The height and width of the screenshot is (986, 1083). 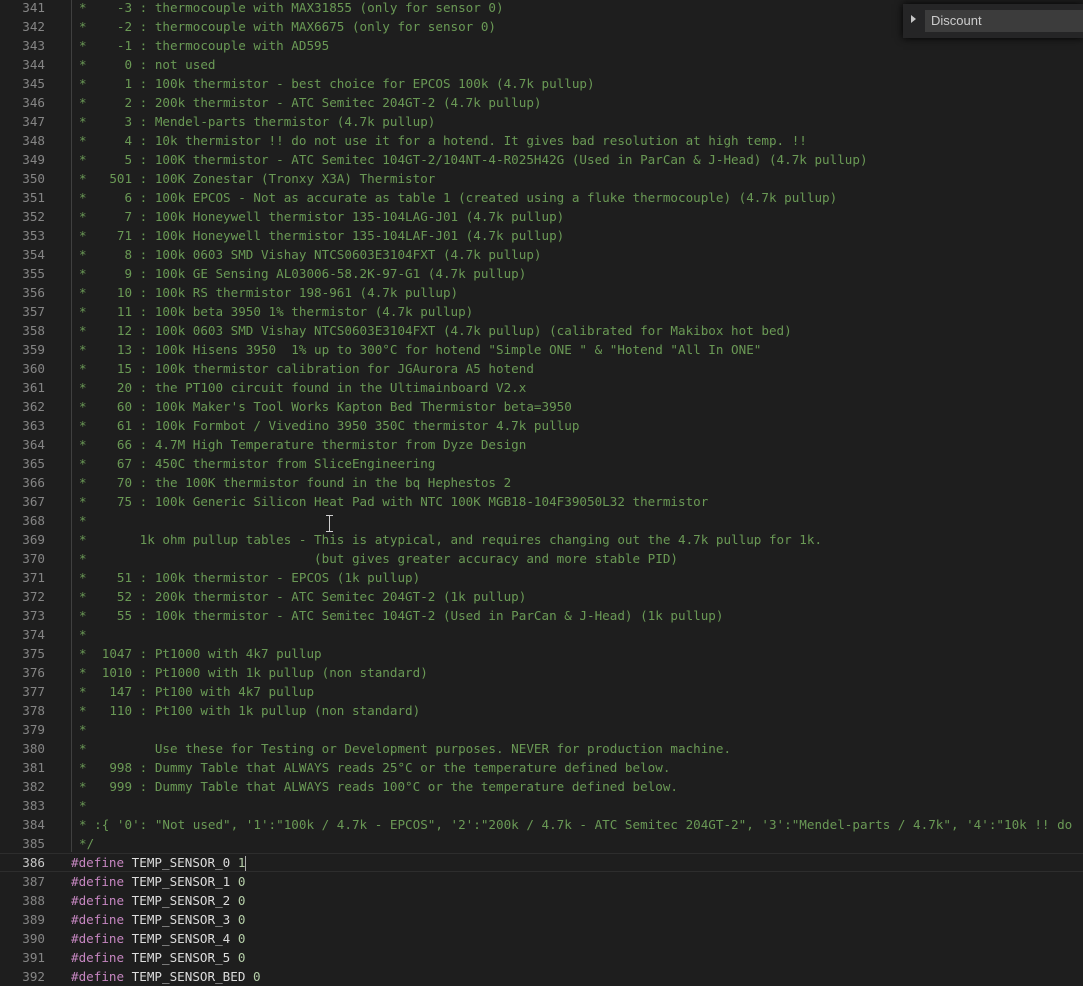 I want to click on line-number: 374, so click(x=33, y=634).